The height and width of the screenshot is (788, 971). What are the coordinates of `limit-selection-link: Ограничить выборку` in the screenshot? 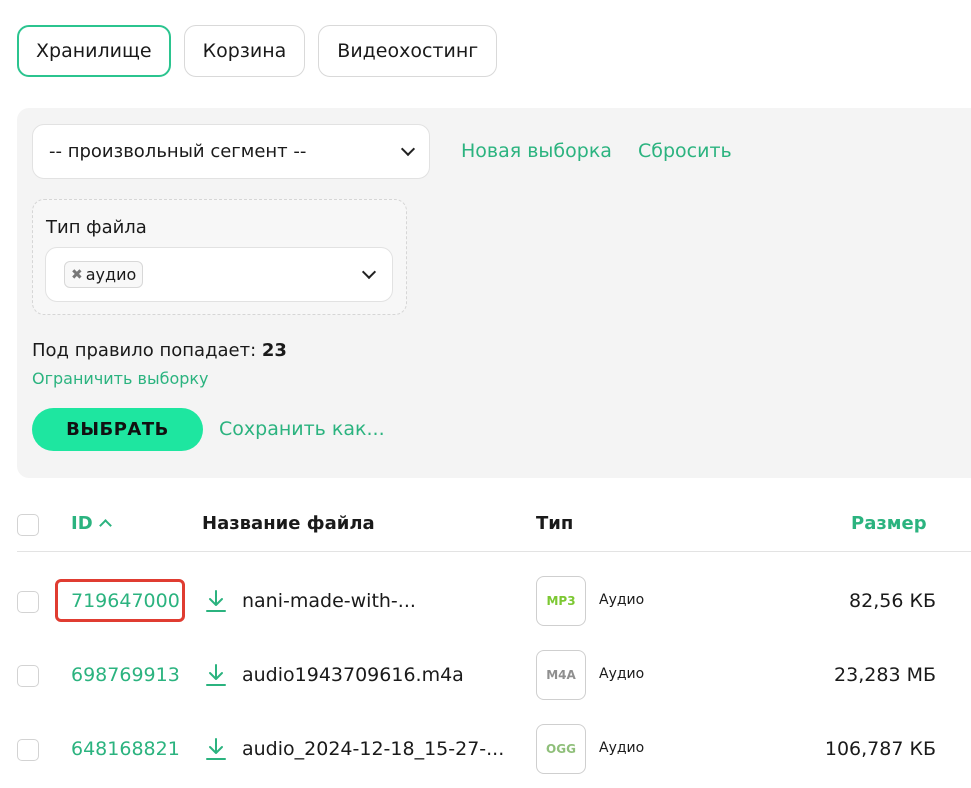 It's located at (120, 378).